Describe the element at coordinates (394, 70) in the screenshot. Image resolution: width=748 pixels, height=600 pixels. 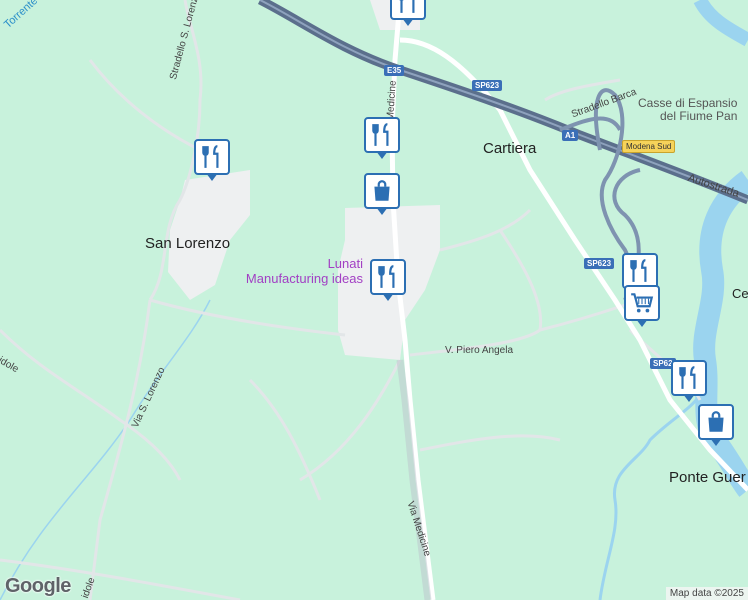
I see `shield-e35: E35` at that location.